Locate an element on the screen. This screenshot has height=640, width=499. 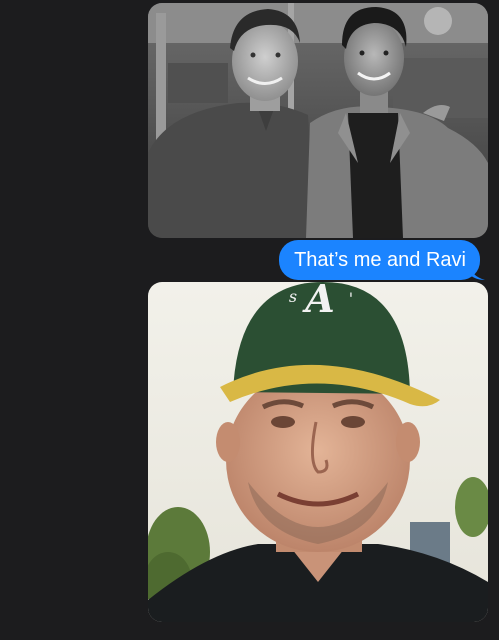
sent-message-row: That’s me and Ravi is located at coordinates (382, 260).